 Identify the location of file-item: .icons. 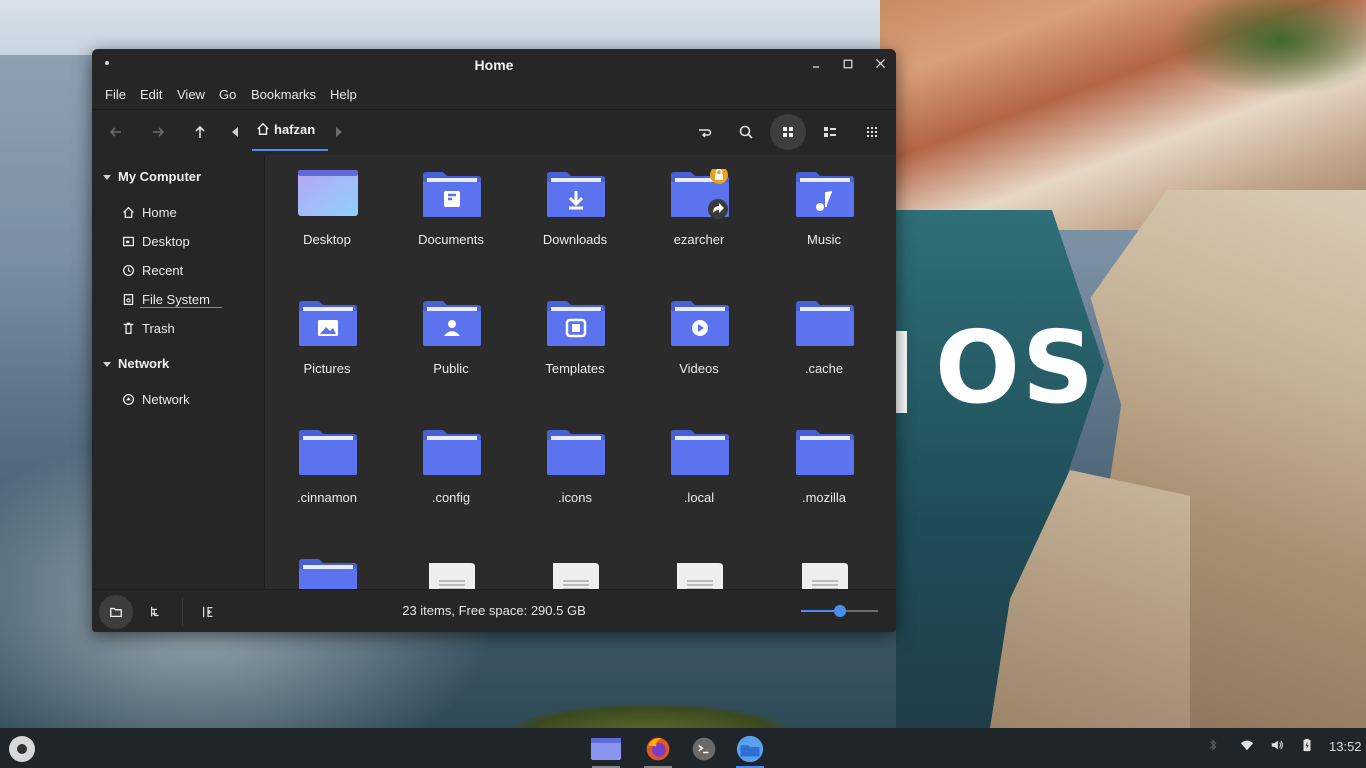
(575, 473).